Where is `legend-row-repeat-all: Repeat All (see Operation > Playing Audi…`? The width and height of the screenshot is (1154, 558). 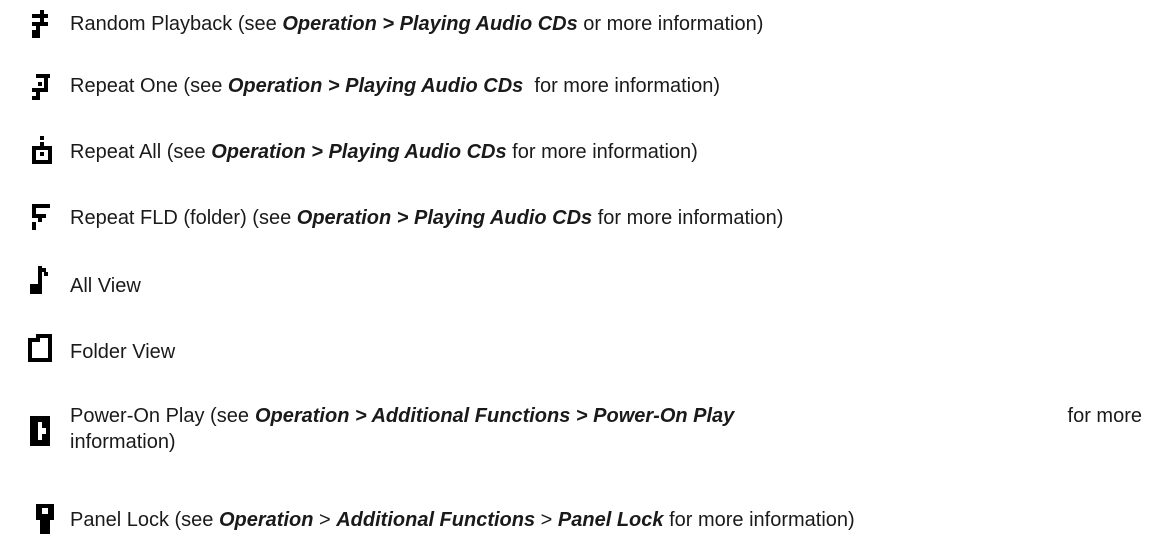
legend-row-repeat-all: Repeat All (see Operation > Playing Audi… is located at coordinates (577, 148).